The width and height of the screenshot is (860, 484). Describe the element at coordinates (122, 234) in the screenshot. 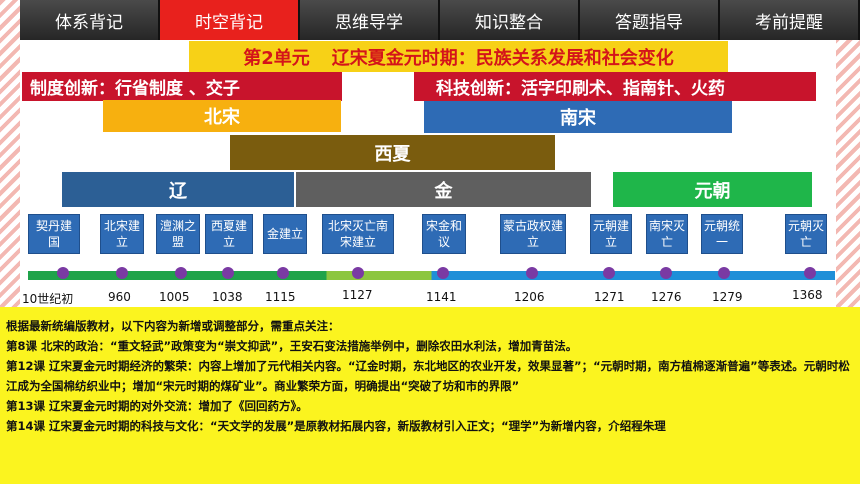

I see `event-bei-song-founding: 北宋建立` at that location.